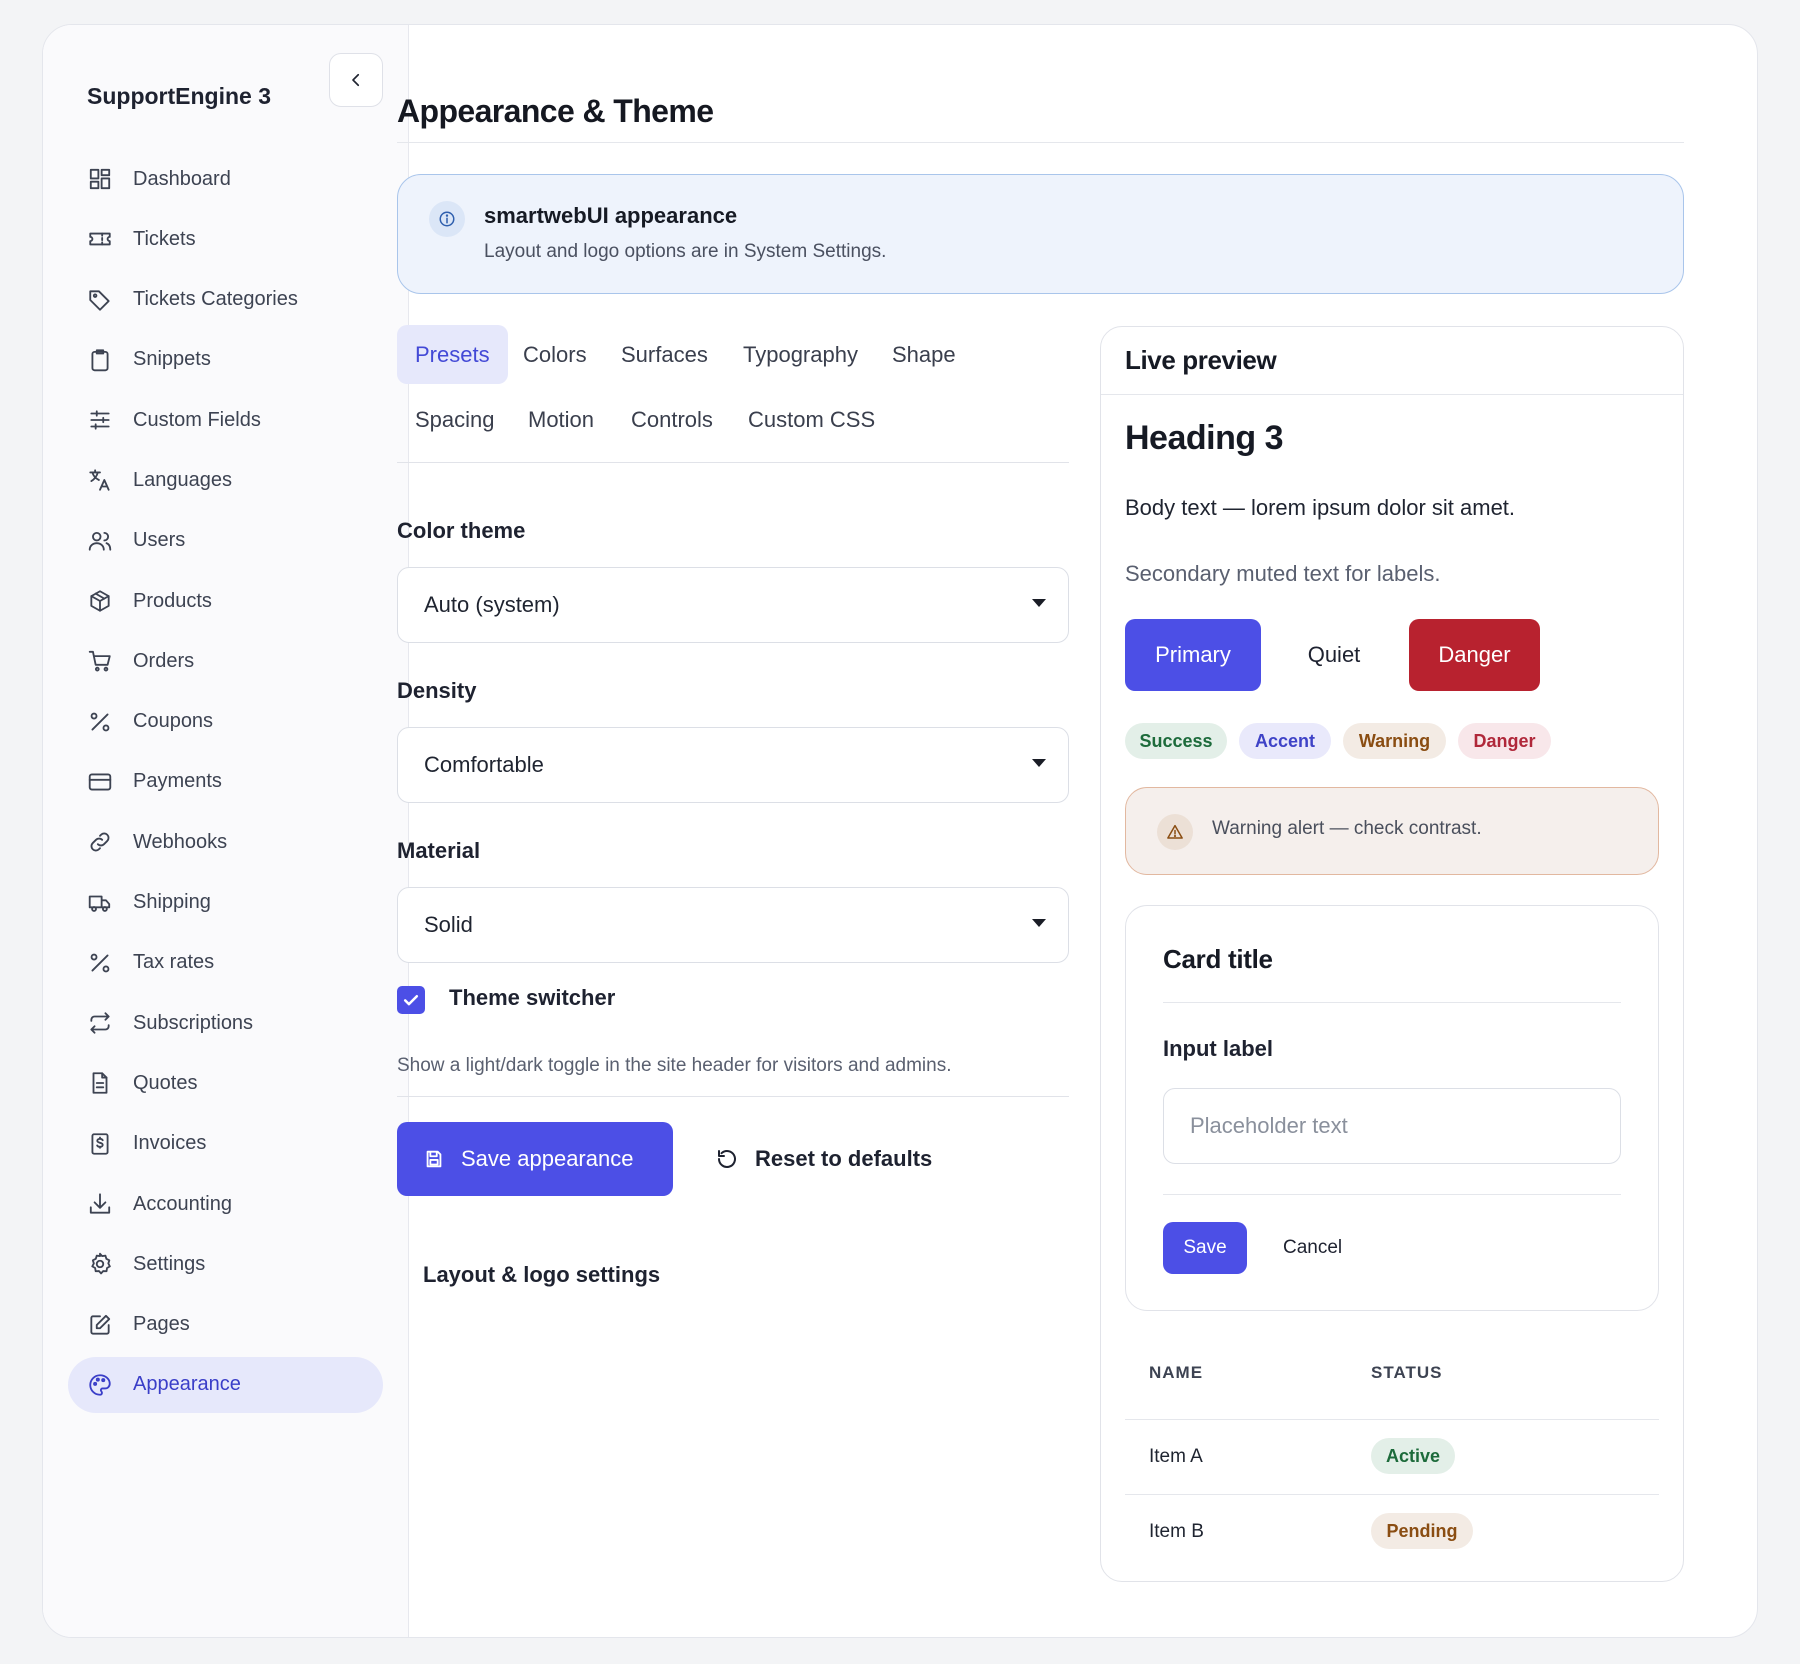 Image resolution: width=1800 pixels, height=1664 pixels. What do you see at coordinates (664, 354) in the screenshot?
I see `tab-surfaces: Surfaces` at bounding box center [664, 354].